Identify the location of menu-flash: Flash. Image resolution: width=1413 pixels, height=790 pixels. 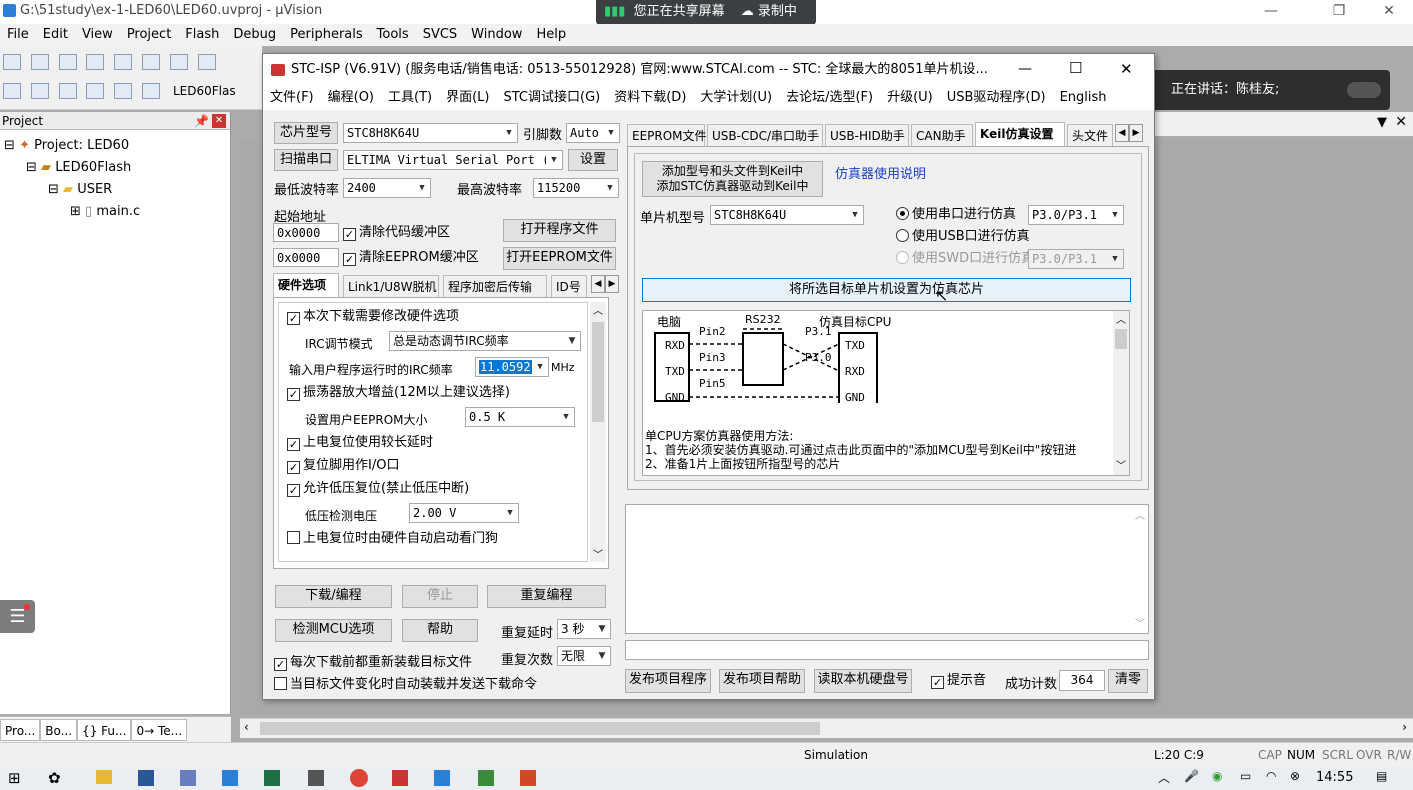
(202, 35).